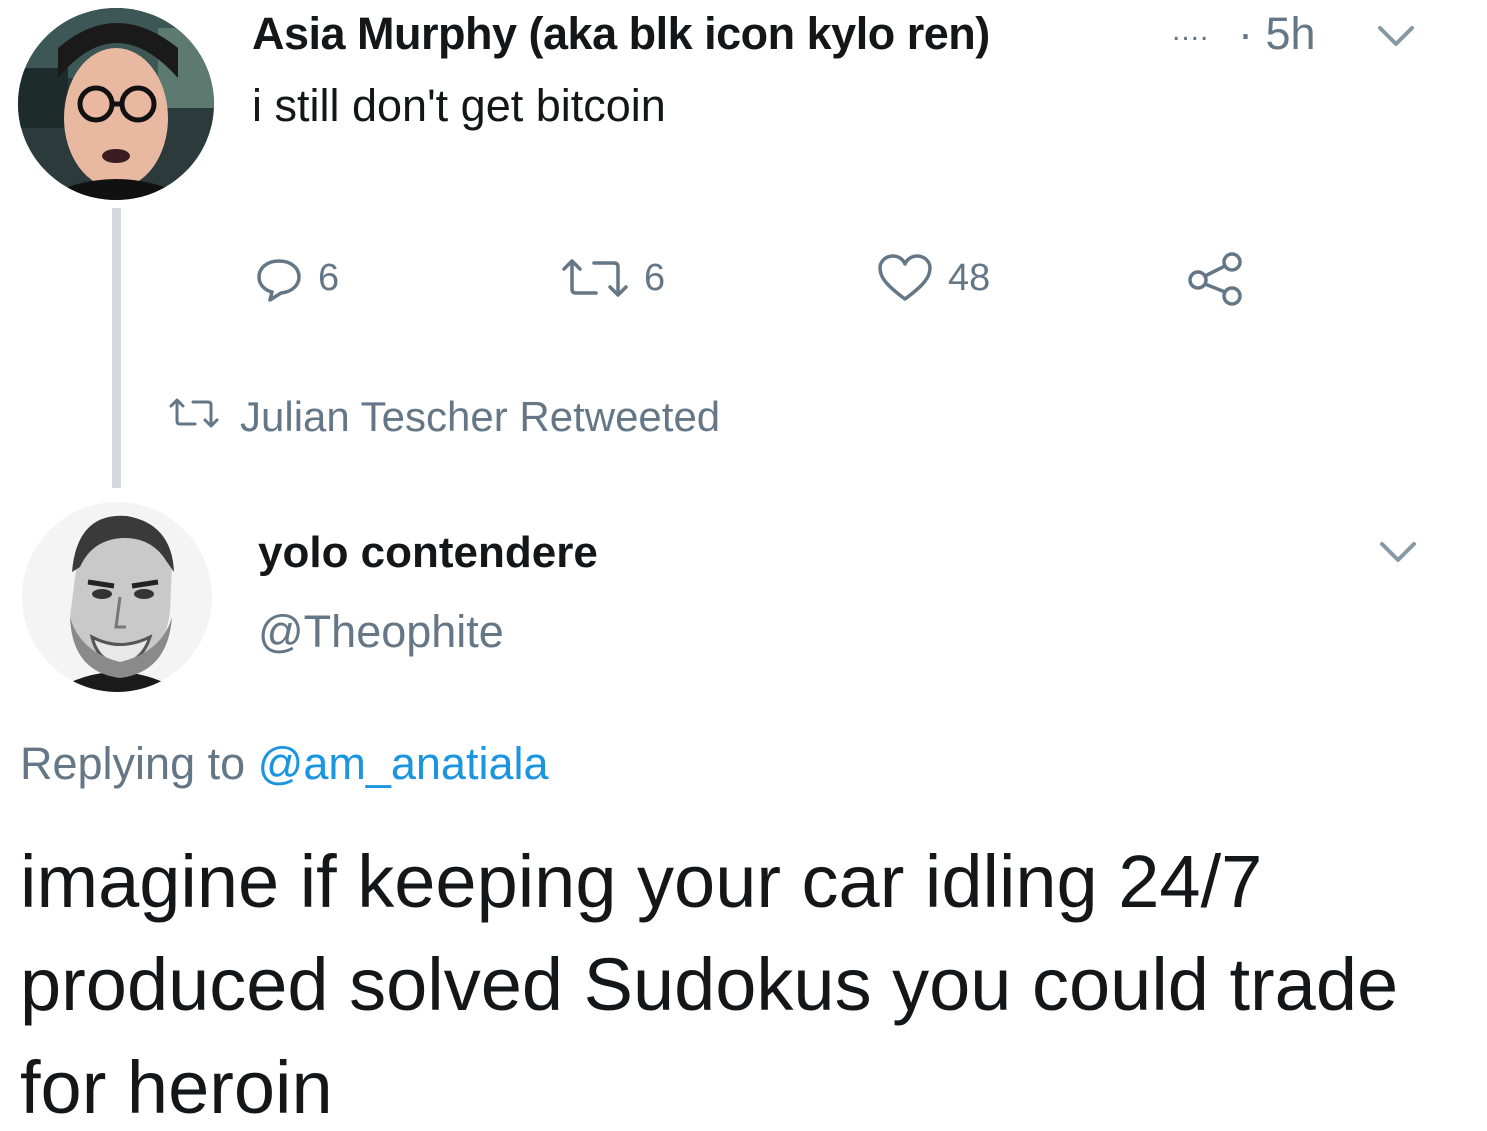 This screenshot has width=1487, height=1131. I want to click on retweet-context-text: Julian Tescher Retweeted, so click(480, 416).